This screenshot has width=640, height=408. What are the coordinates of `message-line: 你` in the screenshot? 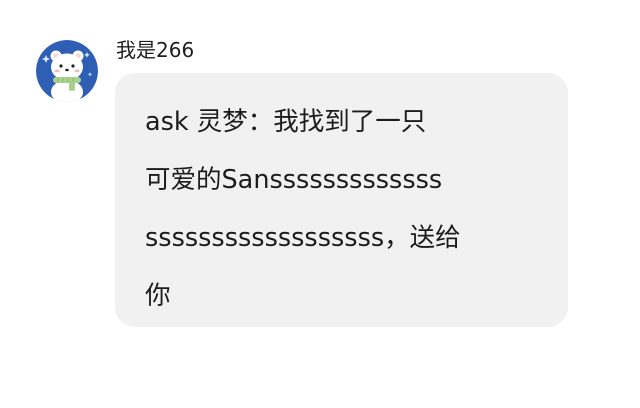 It's located at (158, 296).